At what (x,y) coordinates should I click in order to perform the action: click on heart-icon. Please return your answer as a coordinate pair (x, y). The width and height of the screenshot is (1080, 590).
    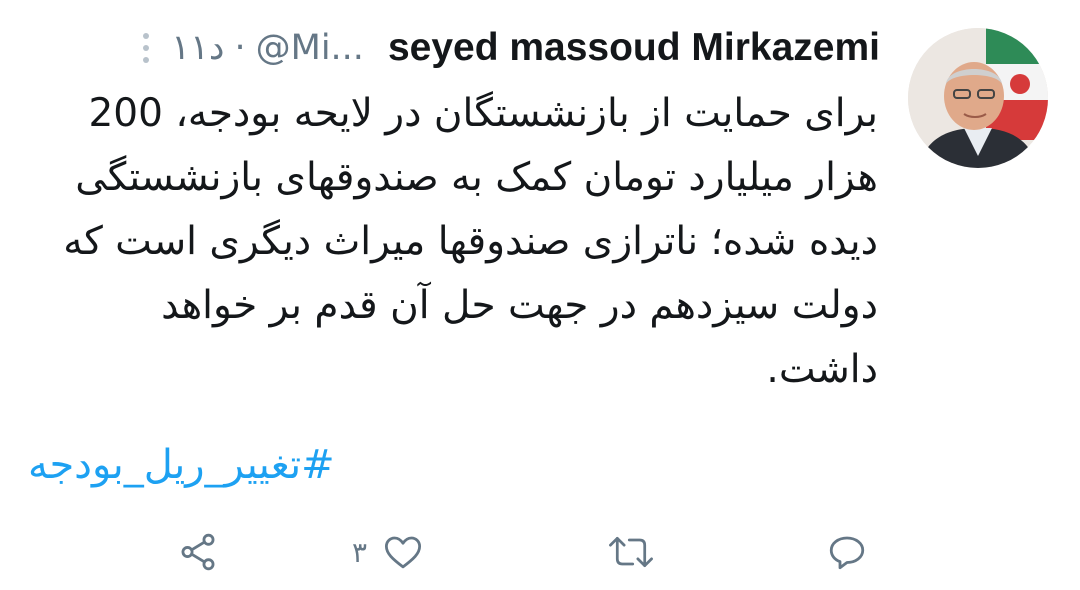
    Looking at the image, I should click on (403, 552).